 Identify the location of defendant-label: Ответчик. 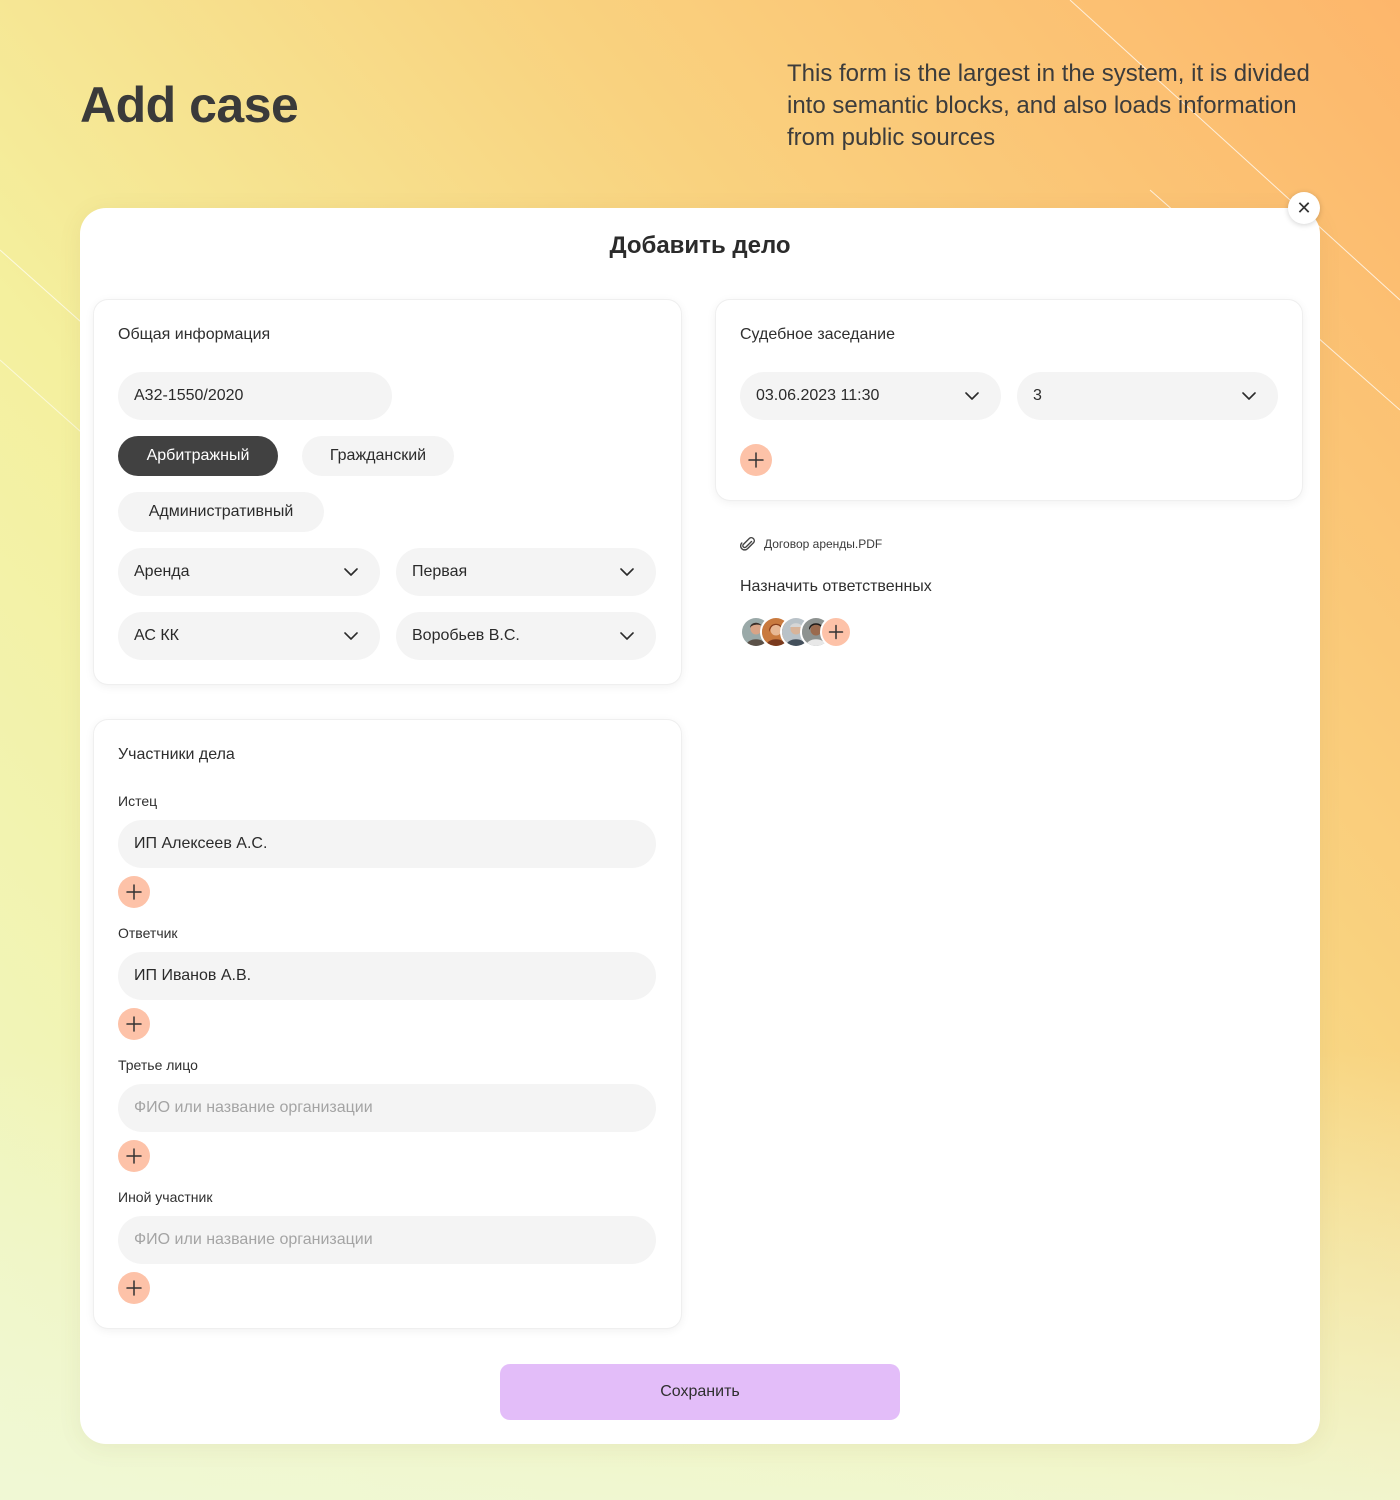
(148, 933).